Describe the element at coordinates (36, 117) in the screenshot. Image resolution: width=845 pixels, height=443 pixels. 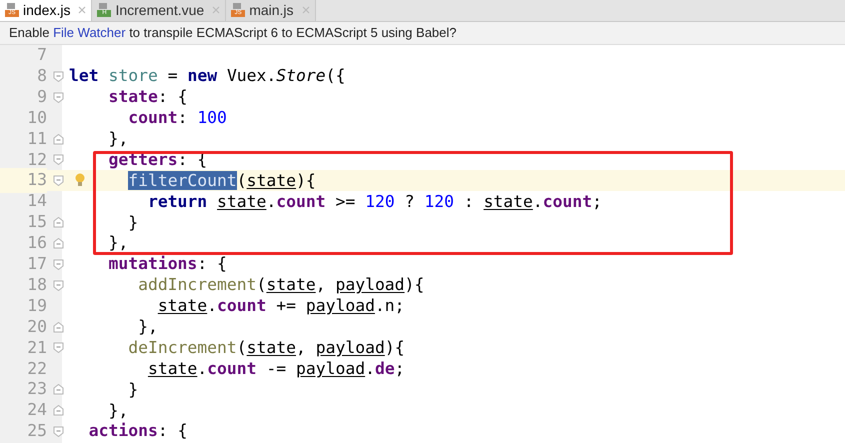
I see `line-number: 10` at that location.